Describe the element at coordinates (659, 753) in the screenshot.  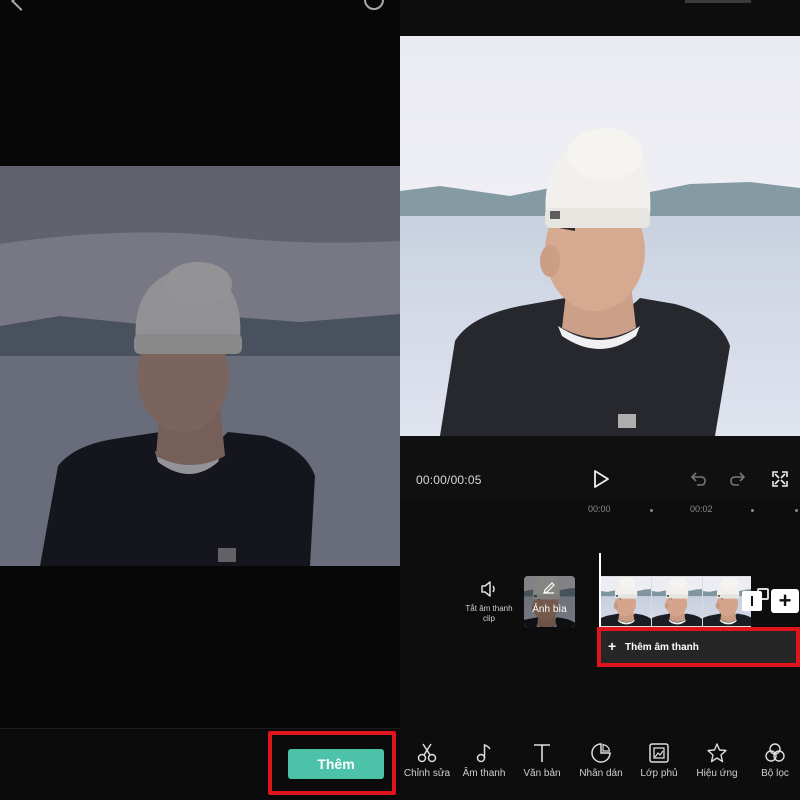
I see `overlay-icon` at that location.